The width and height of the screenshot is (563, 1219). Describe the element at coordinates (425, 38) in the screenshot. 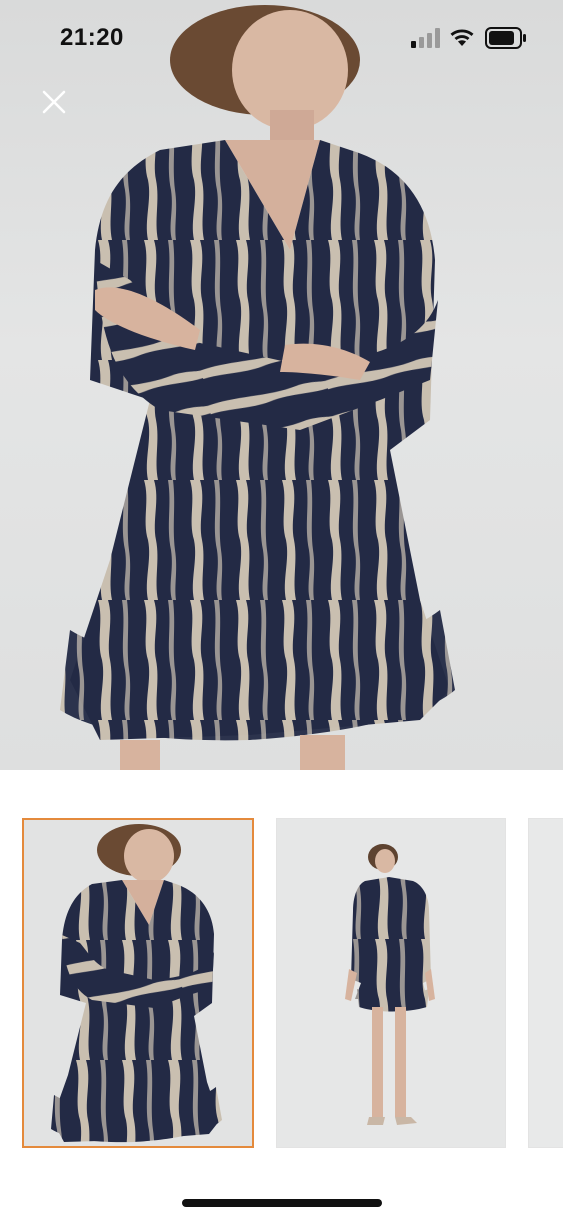

I see `signal-icon` at that location.